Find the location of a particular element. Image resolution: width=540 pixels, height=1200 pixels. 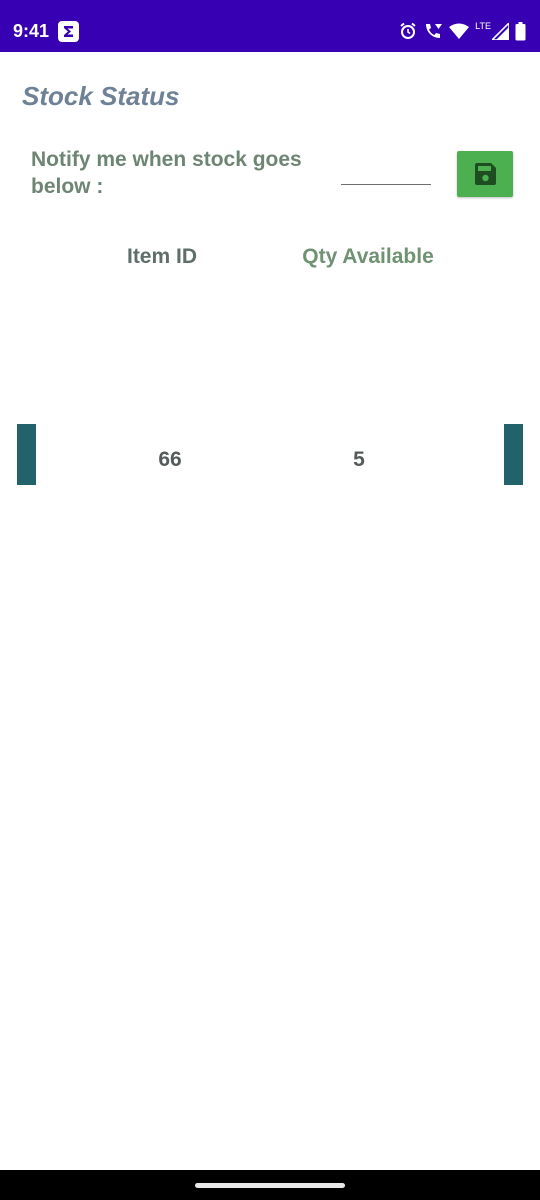

status-bar: 9:41 LTE is located at coordinates (270, 26).